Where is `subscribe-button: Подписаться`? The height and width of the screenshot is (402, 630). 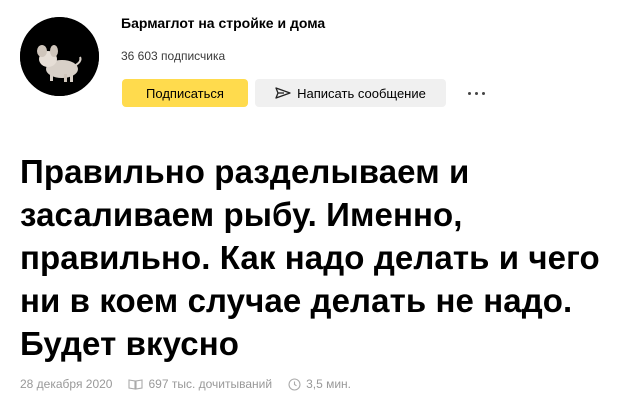
subscribe-button: Подписаться is located at coordinates (185, 93).